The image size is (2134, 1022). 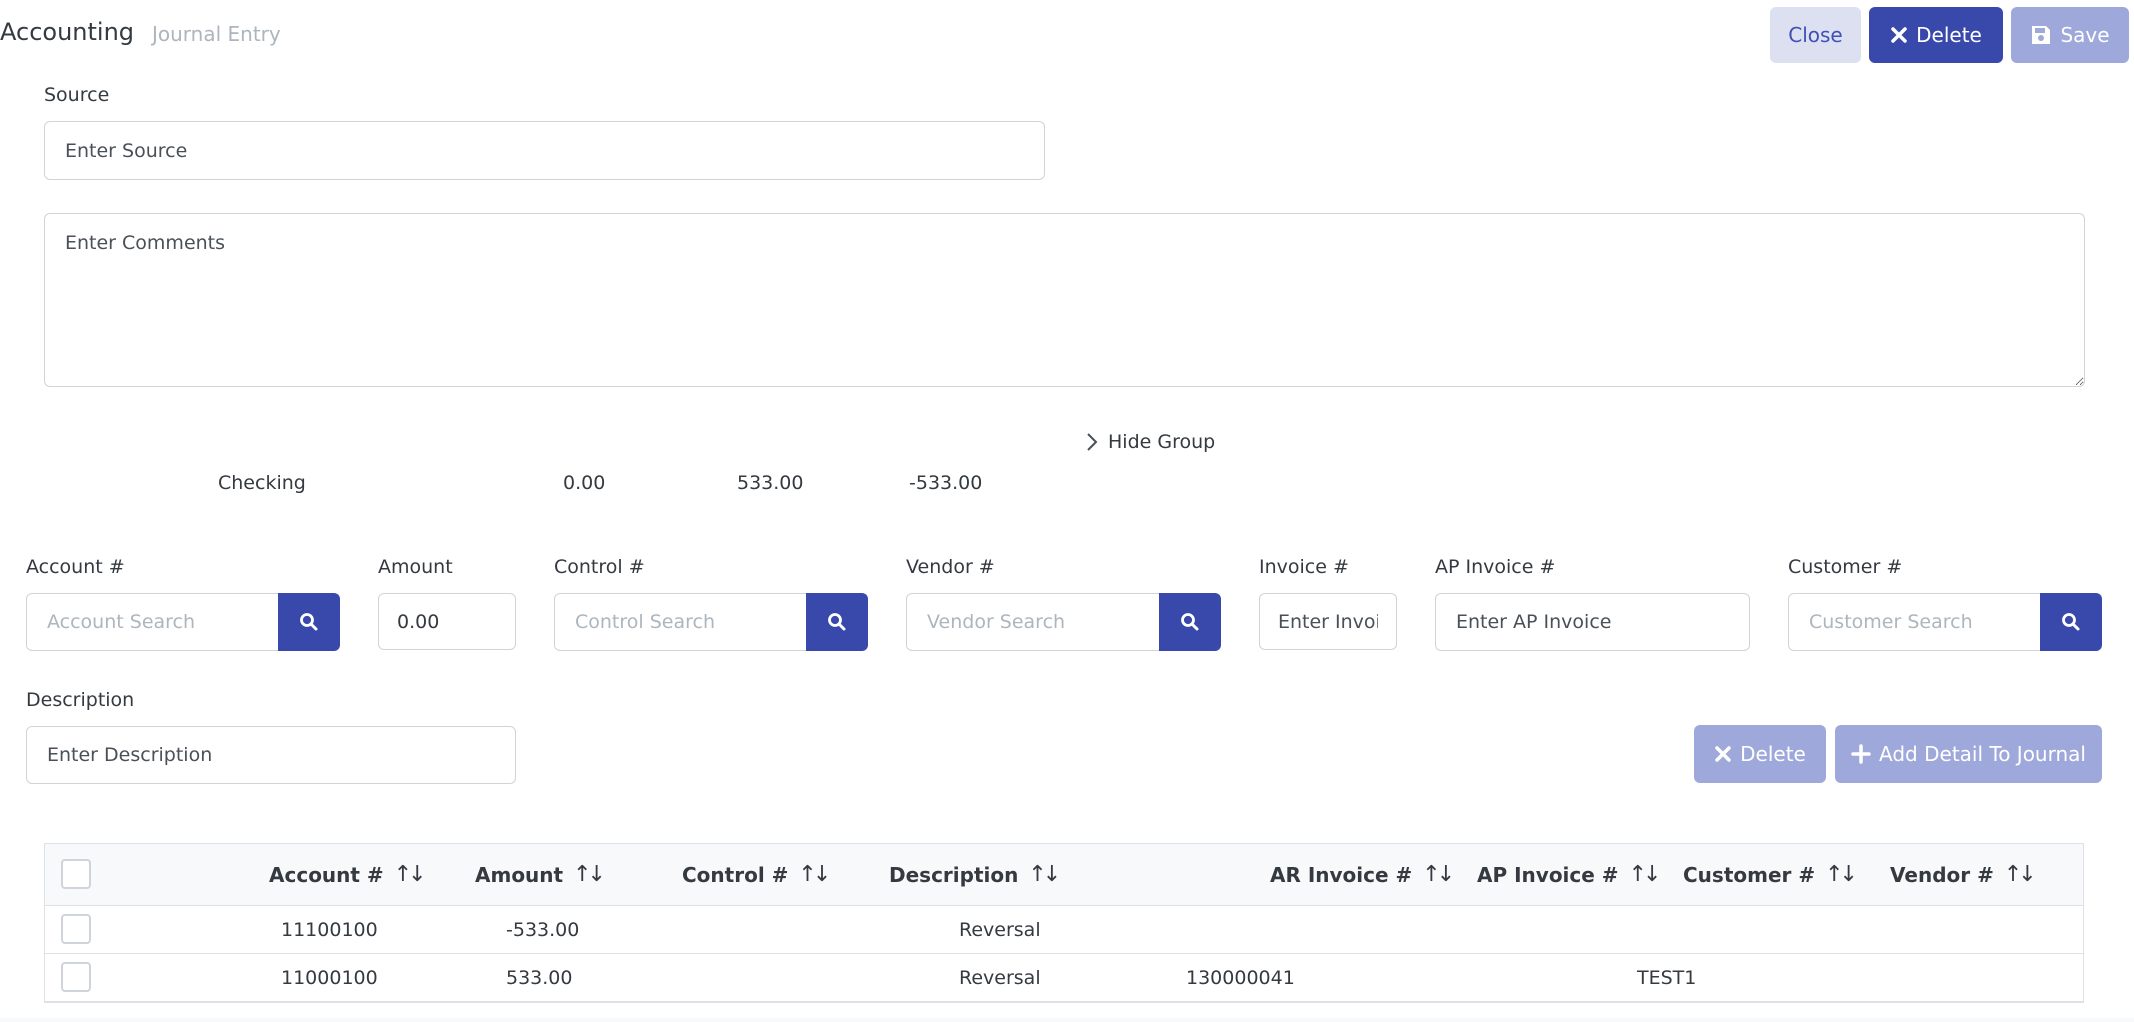 I want to click on save-icon, so click(x=2041, y=35).